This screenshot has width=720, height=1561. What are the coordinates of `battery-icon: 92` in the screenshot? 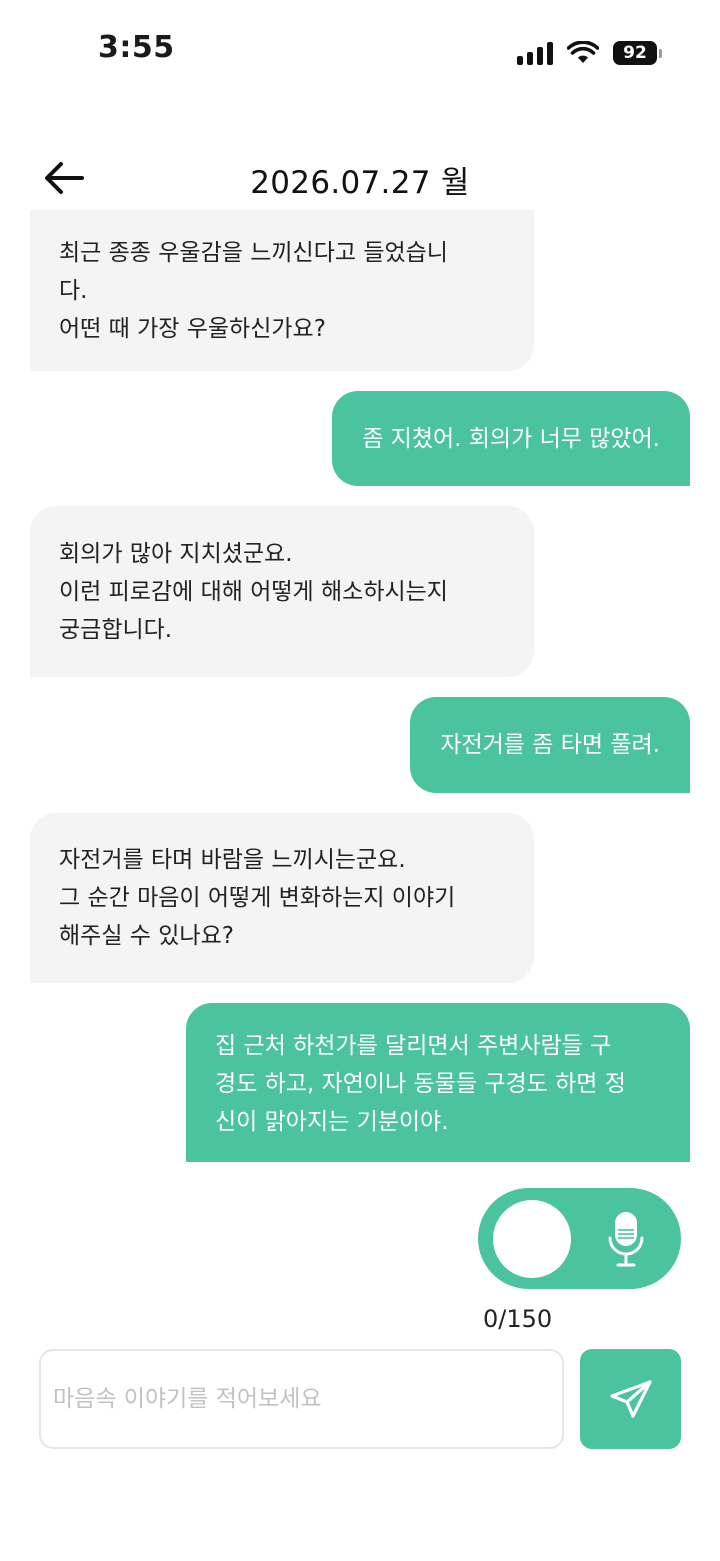 It's located at (637, 53).